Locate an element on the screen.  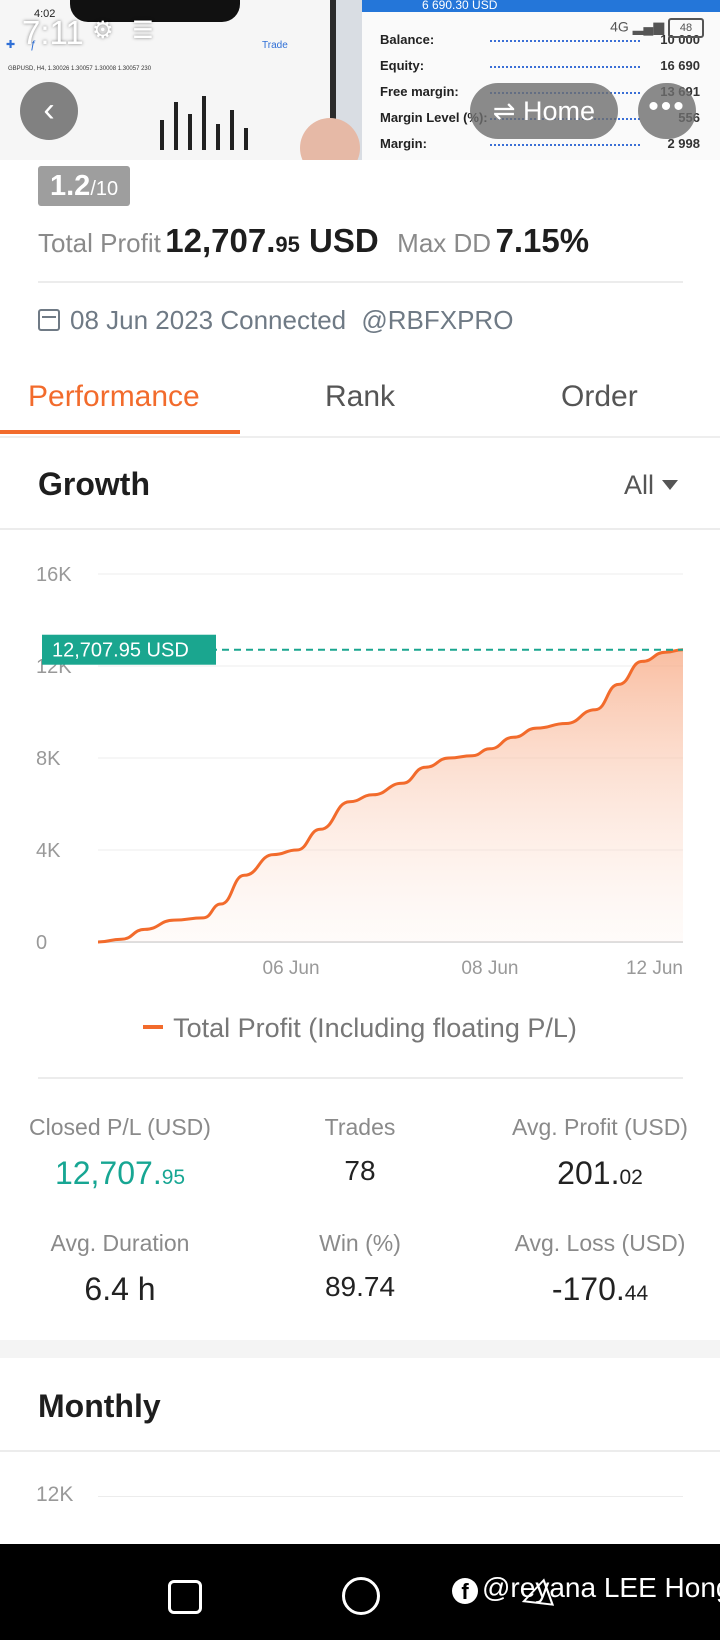
y-tick-label: 8K is located at coordinates (48, 759).